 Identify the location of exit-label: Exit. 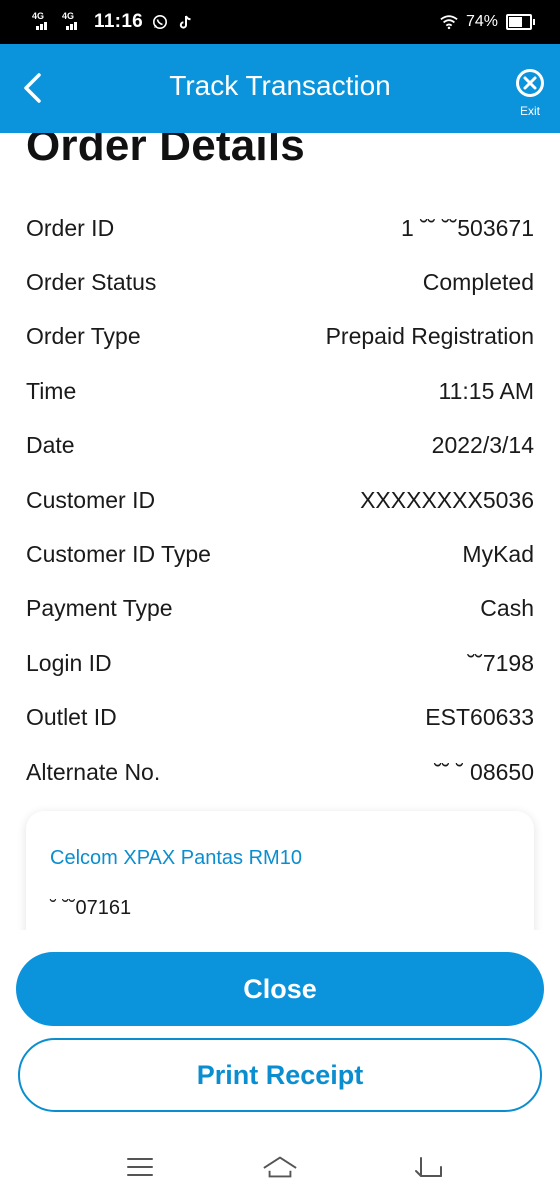
(529, 111).